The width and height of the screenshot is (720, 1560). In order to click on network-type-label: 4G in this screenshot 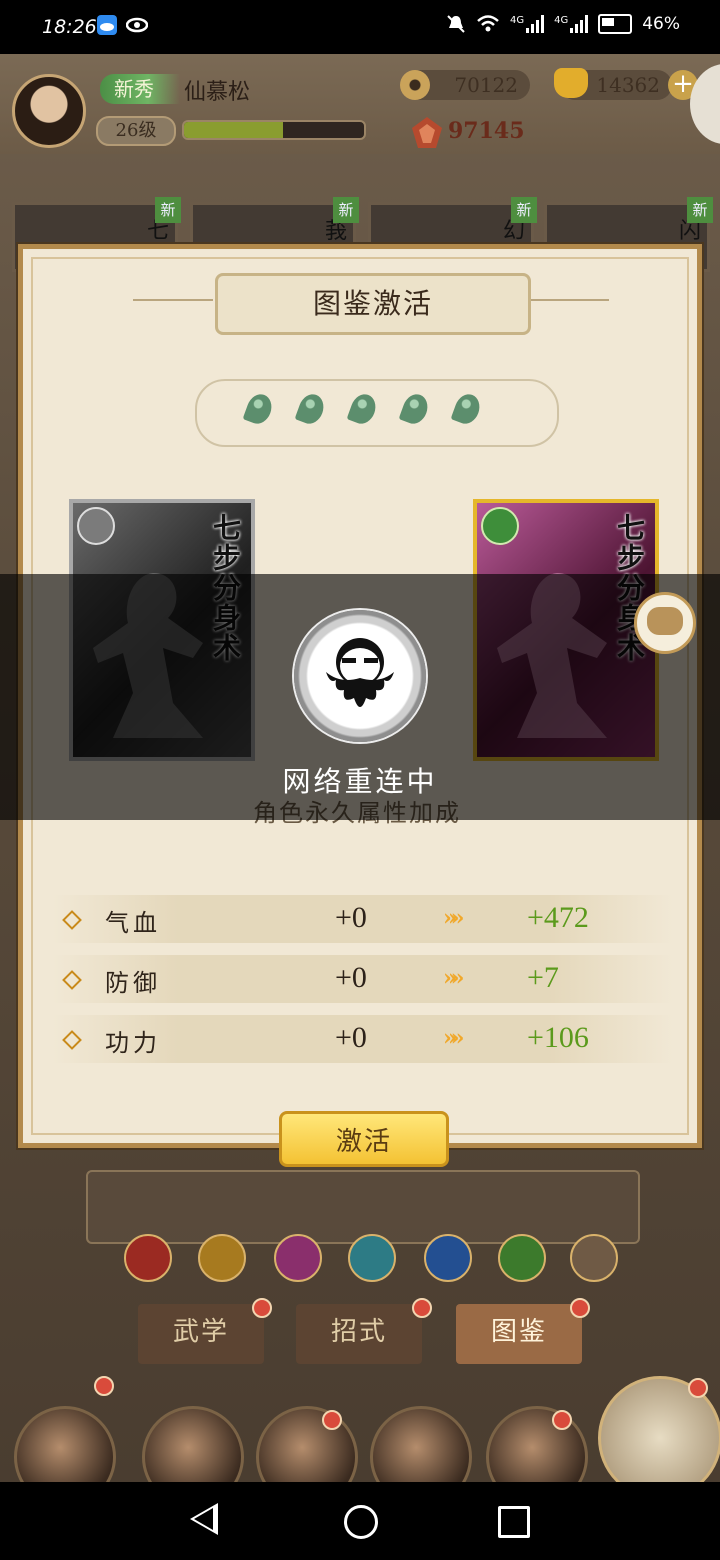, I will do `click(517, 20)`.